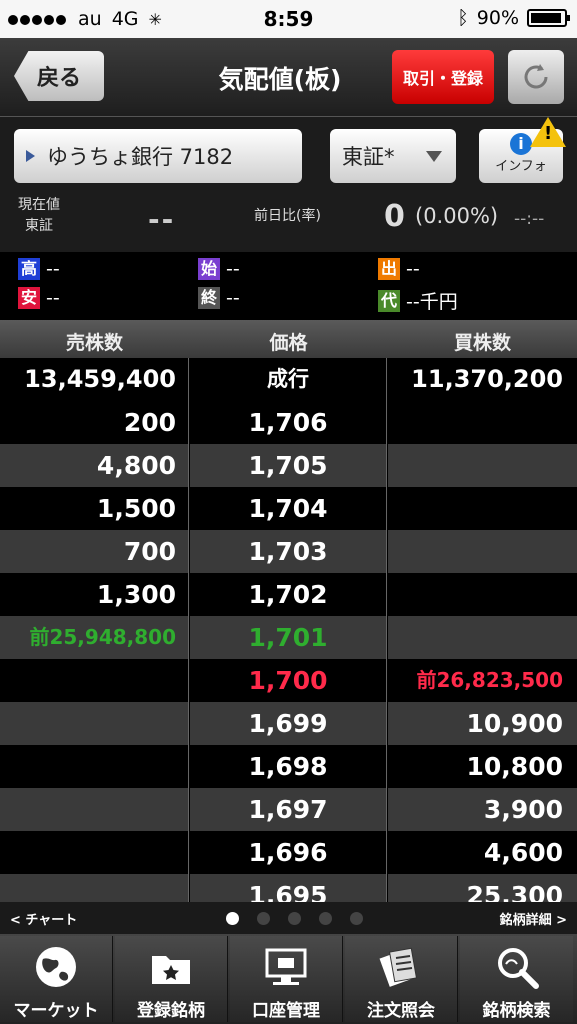 The image size is (577, 1024). What do you see at coordinates (482, 343) in the screenshot?
I see `buy-header: 買株数` at bounding box center [482, 343].